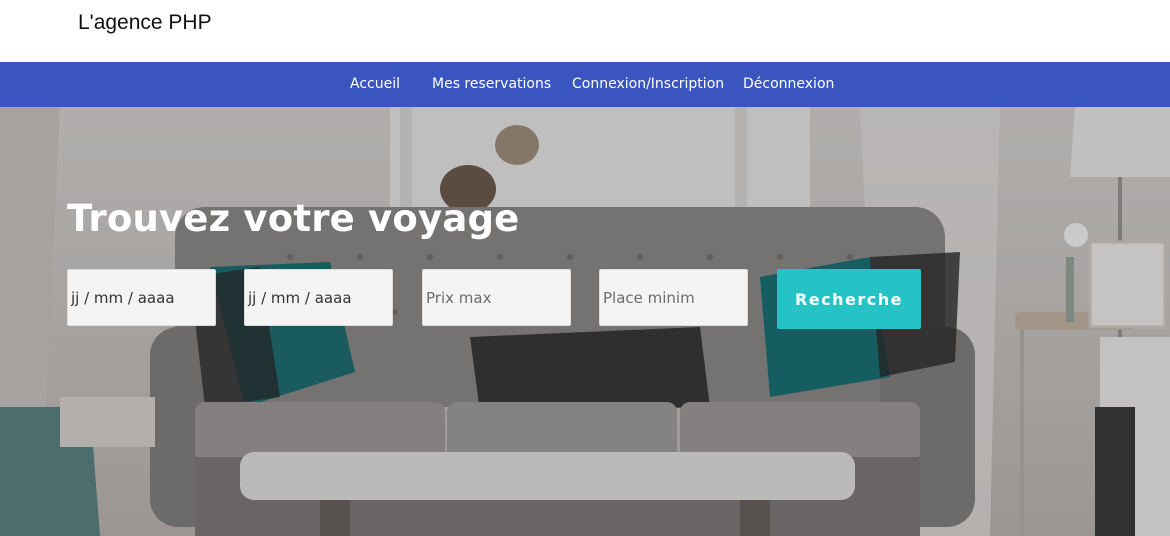 The width and height of the screenshot is (1170, 536). What do you see at coordinates (145, 23) in the screenshot?
I see `site-logo-title: L'agence PHP` at bounding box center [145, 23].